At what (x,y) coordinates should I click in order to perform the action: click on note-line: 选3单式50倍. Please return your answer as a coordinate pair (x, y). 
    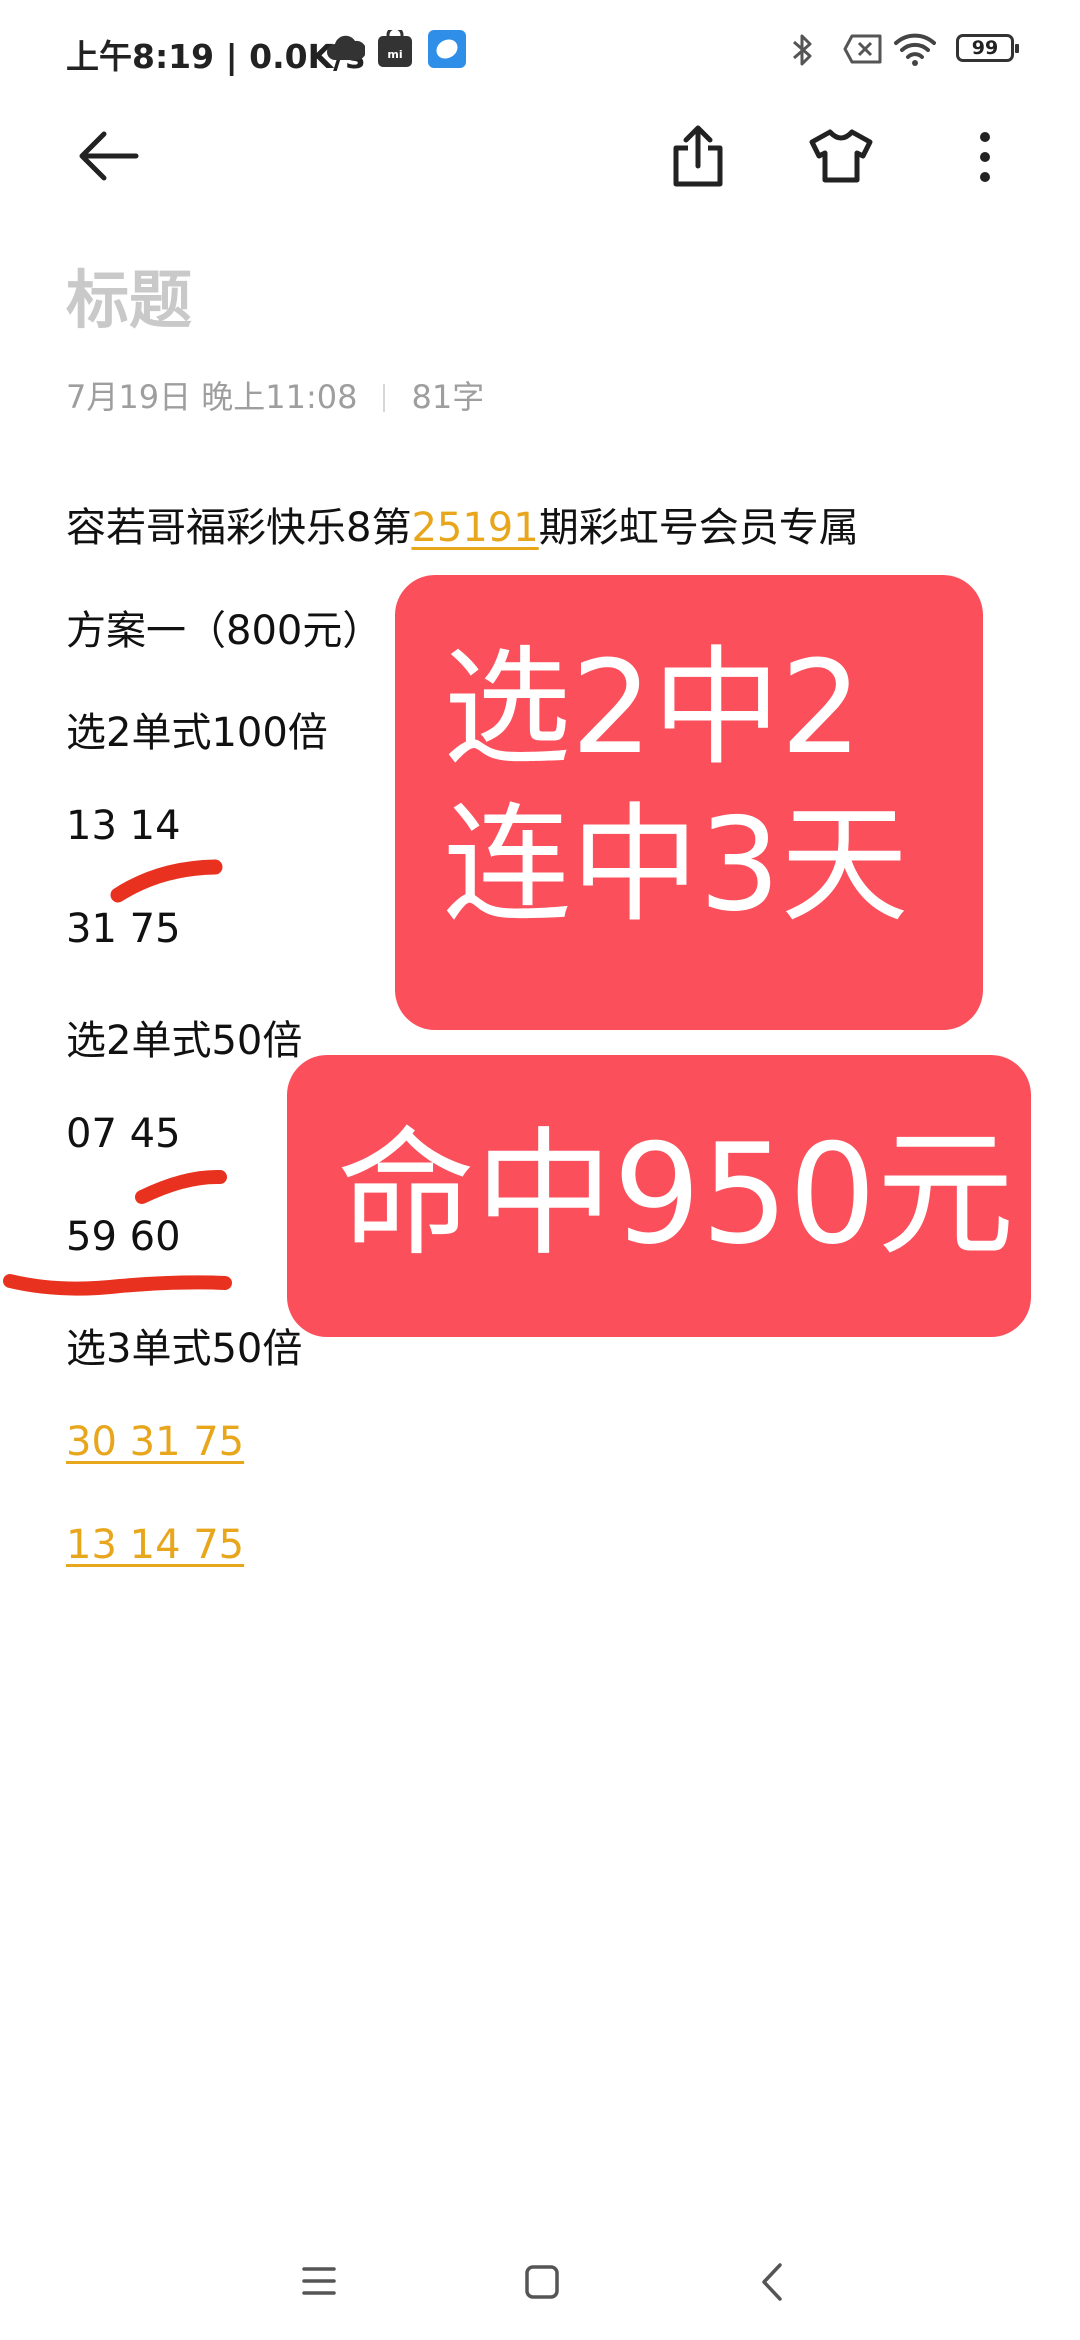
    Looking at the image, I should click on (184, 1345).